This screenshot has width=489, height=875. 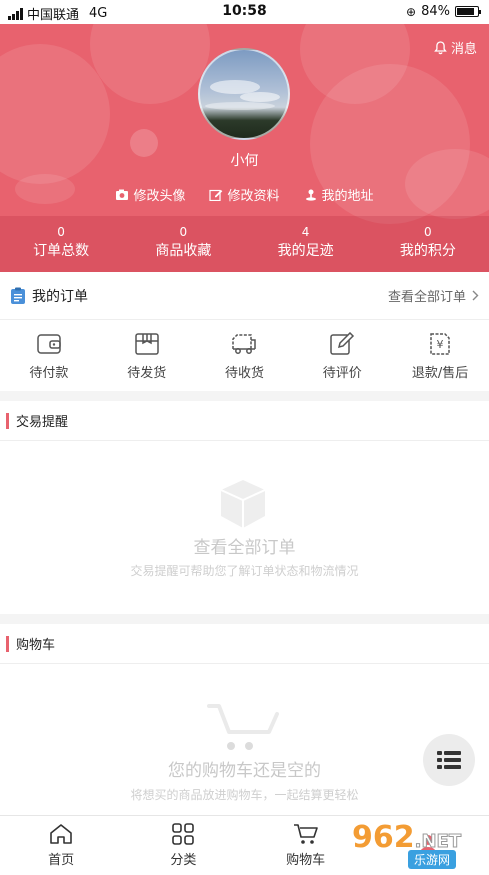 I want to click on stat-orders: 0 订单总数, so click(x=61, y=244).